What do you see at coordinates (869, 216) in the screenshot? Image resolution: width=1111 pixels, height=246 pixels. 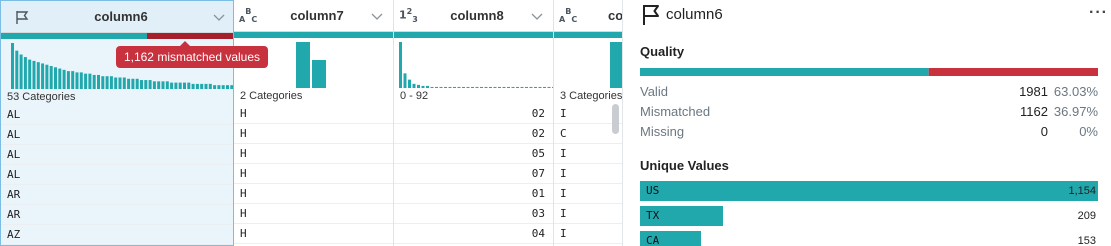 I see `unique-value-row: TX 209` at bounding box center [869, 216].